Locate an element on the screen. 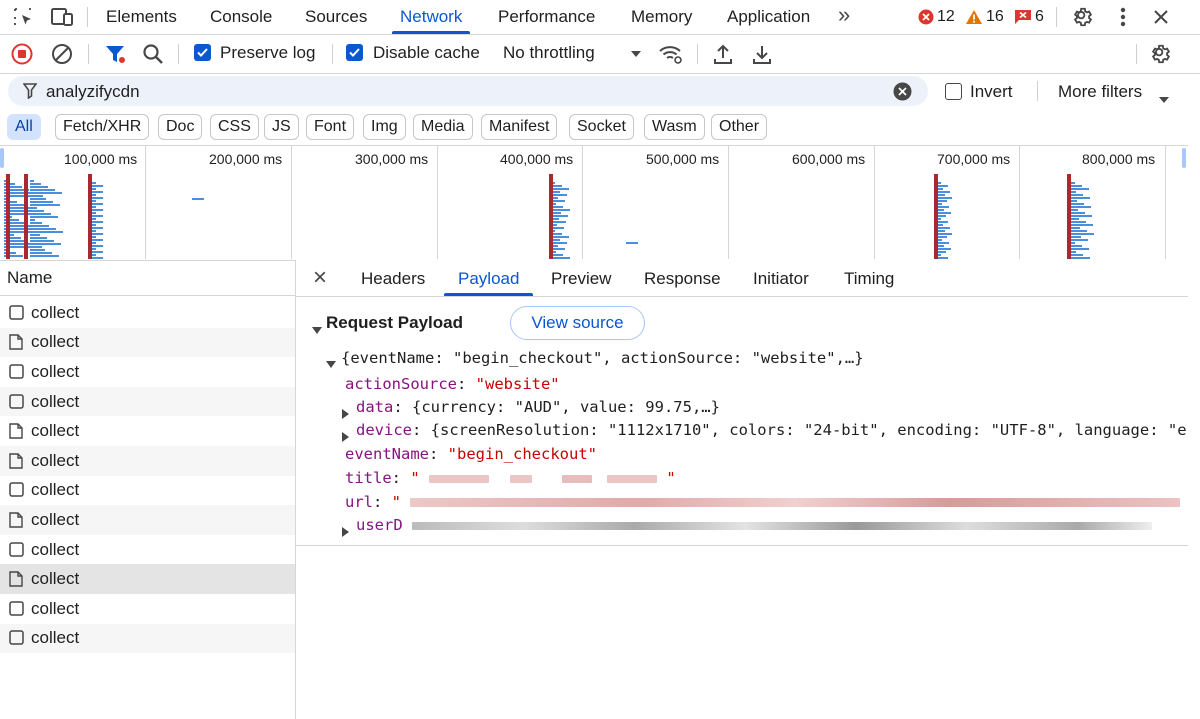  close-icon is located at coordinates (1161, 17).